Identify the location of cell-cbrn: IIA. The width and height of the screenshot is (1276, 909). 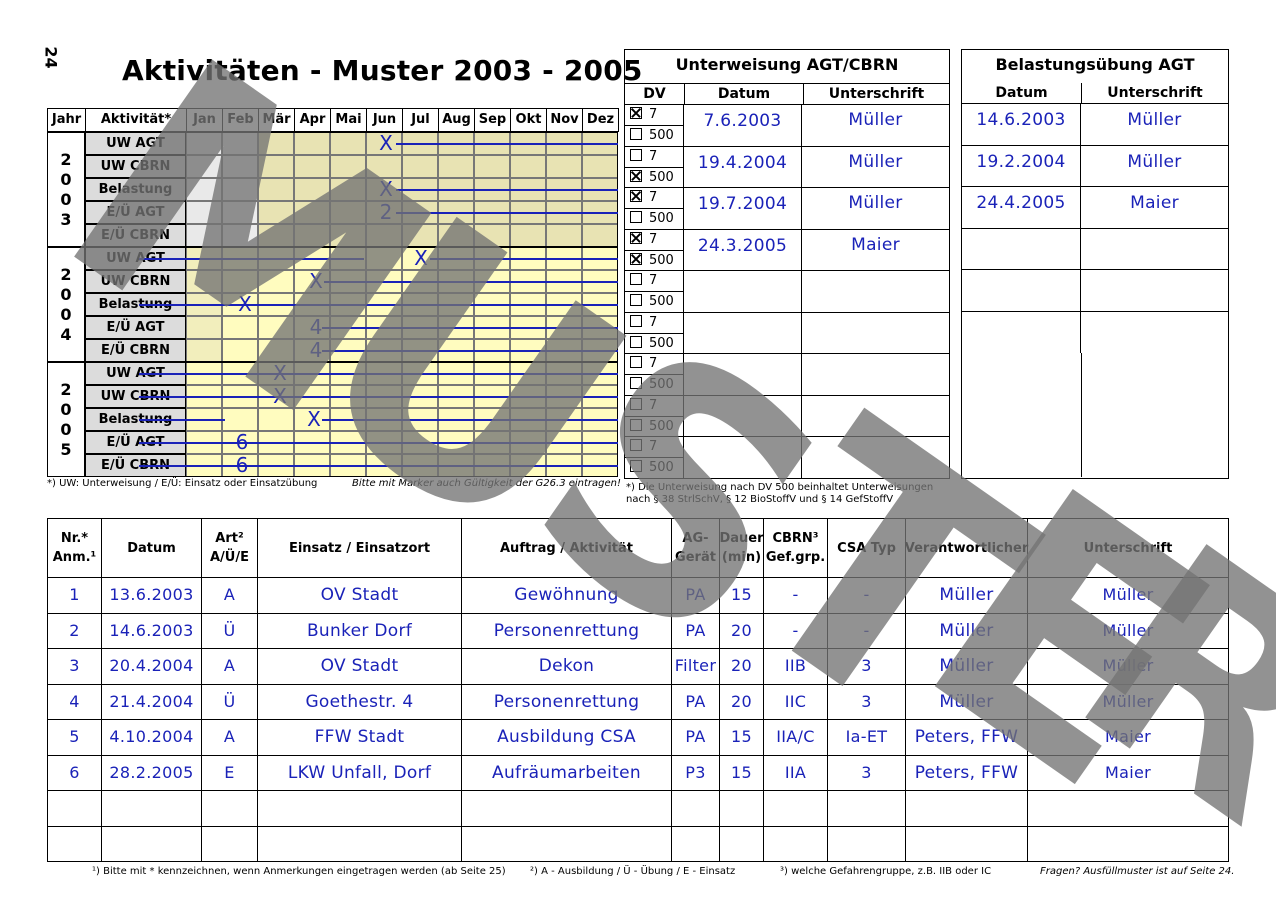
(796, 772).